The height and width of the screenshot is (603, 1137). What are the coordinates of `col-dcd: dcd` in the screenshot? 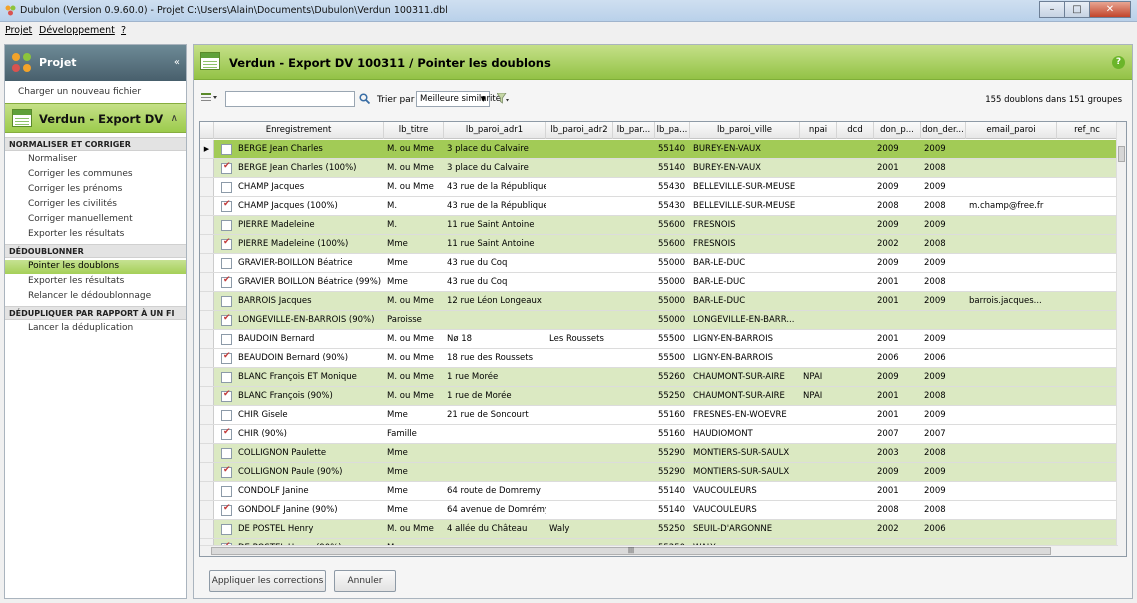 It's located at (855, 130).